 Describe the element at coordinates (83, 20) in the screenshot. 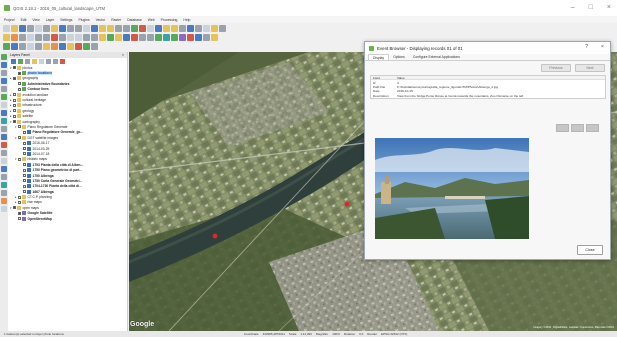

I see `menu-plugins: Plugins` at that location.